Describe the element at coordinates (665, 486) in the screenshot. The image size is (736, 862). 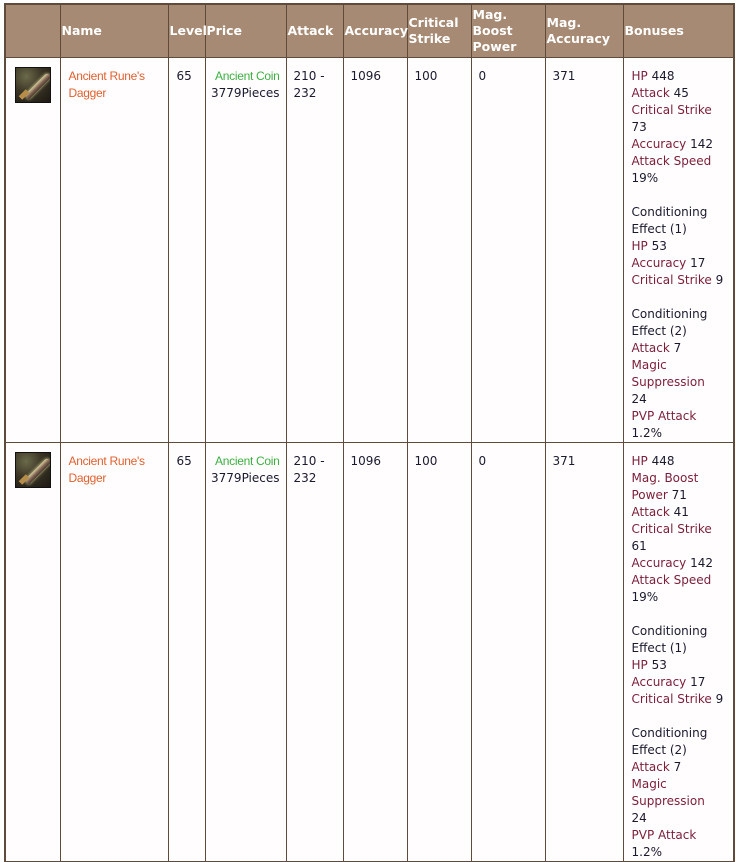
I see `bonus-line: Mag. Boost Power 71` at that location.